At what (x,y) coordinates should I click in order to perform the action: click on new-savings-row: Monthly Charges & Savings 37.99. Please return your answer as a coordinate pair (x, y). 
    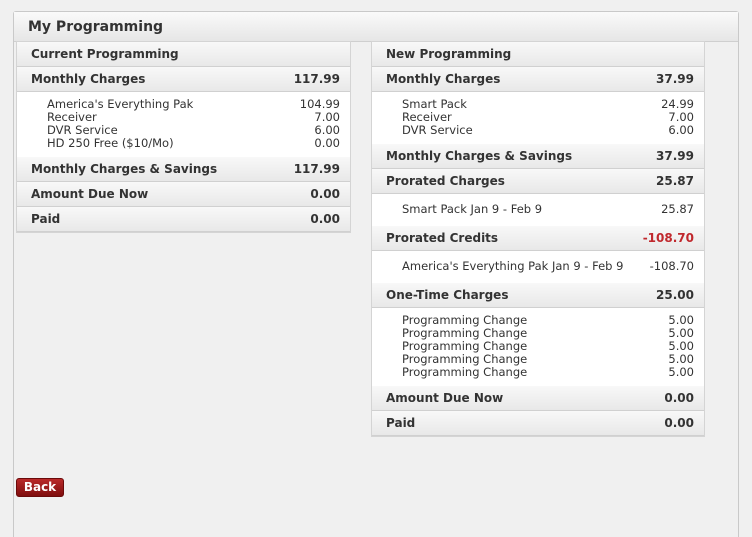
    Looking at the image, I should click on (538, 156).